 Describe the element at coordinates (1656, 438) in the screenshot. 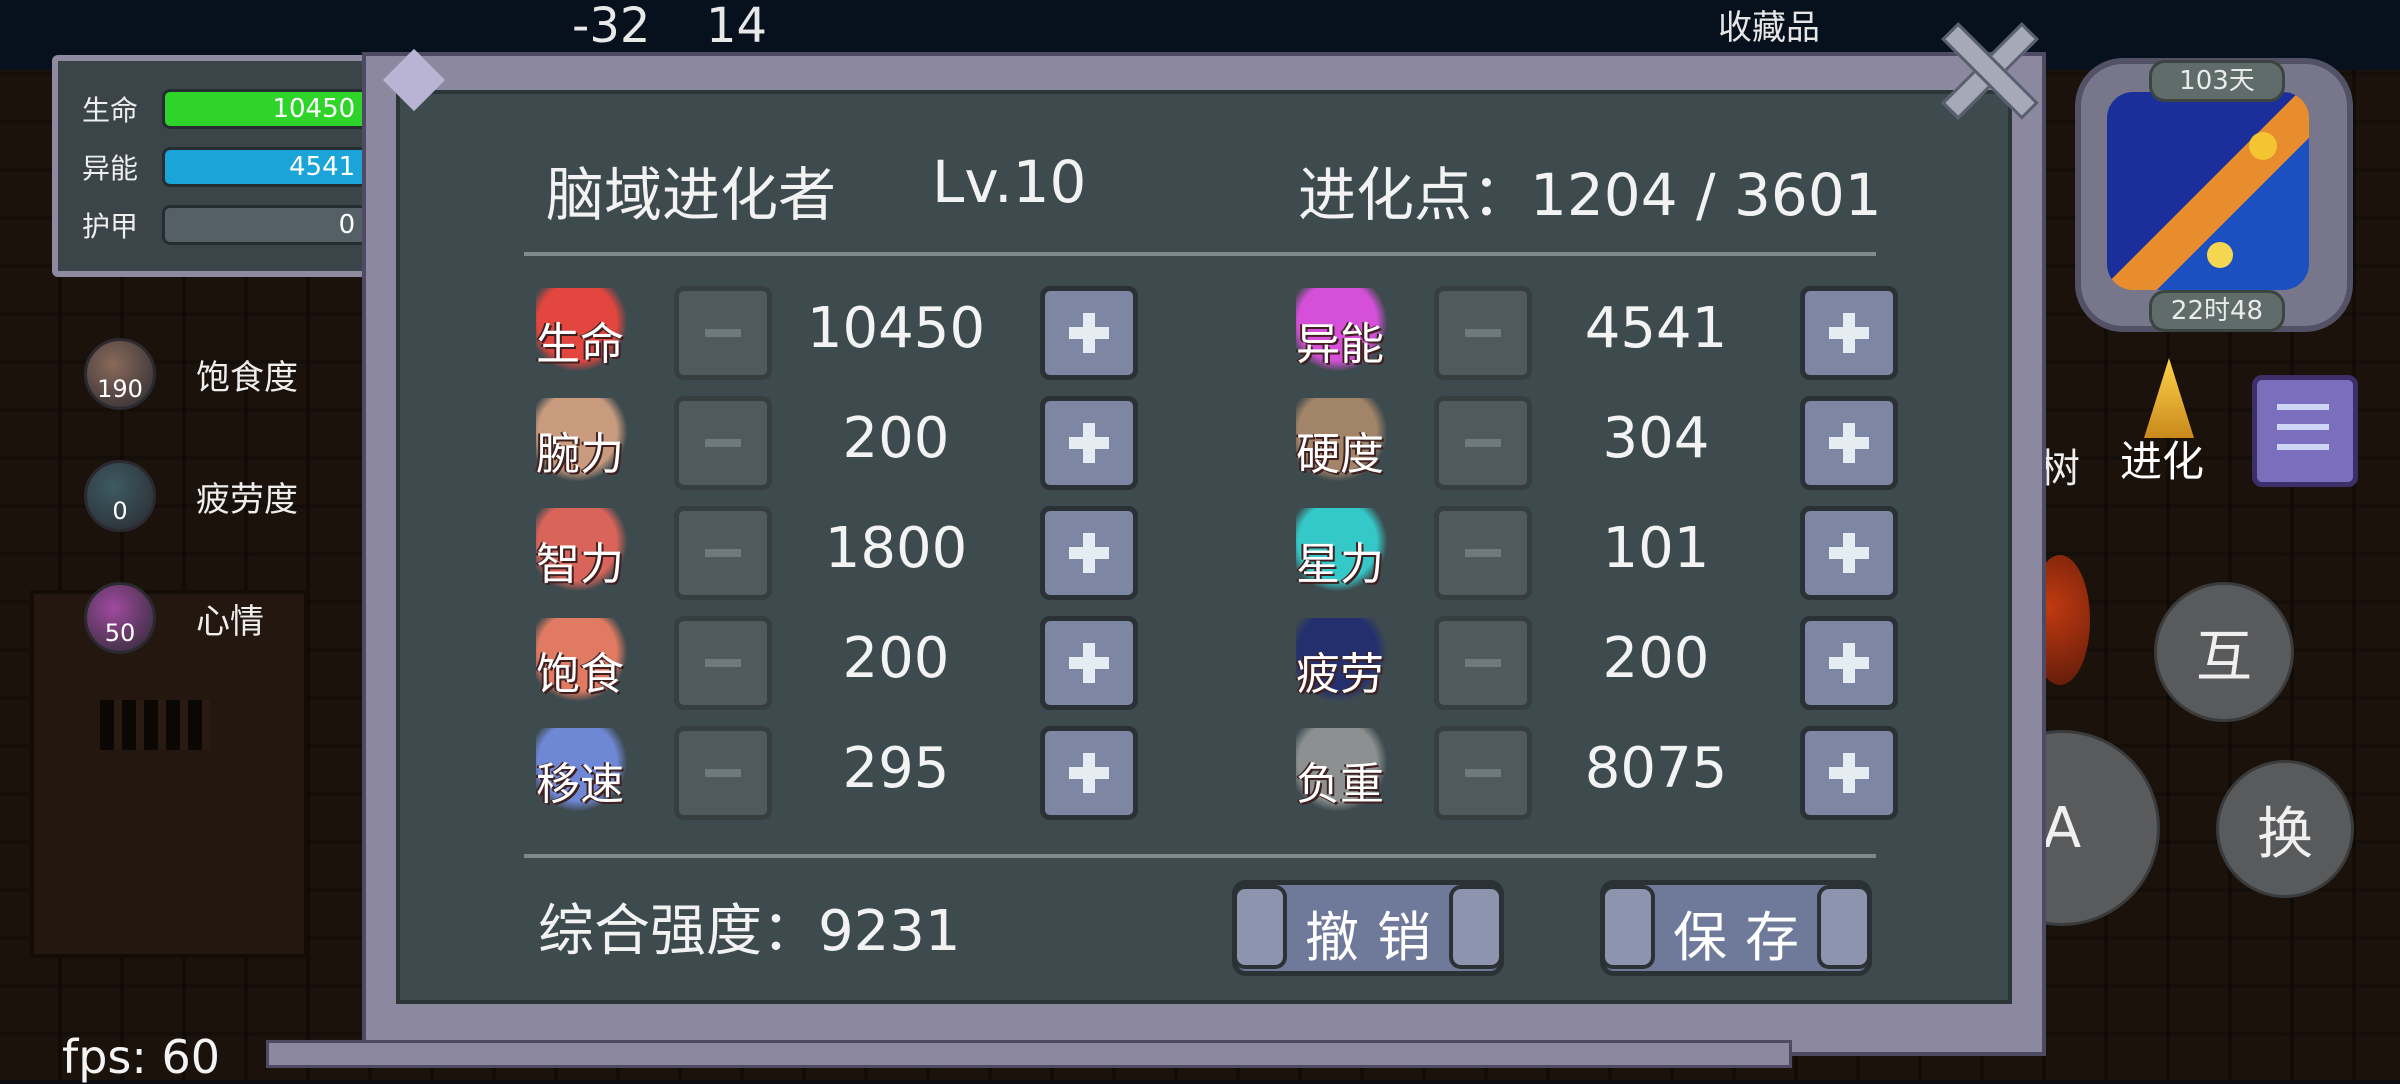

I see `stat-value: 304` at that location.